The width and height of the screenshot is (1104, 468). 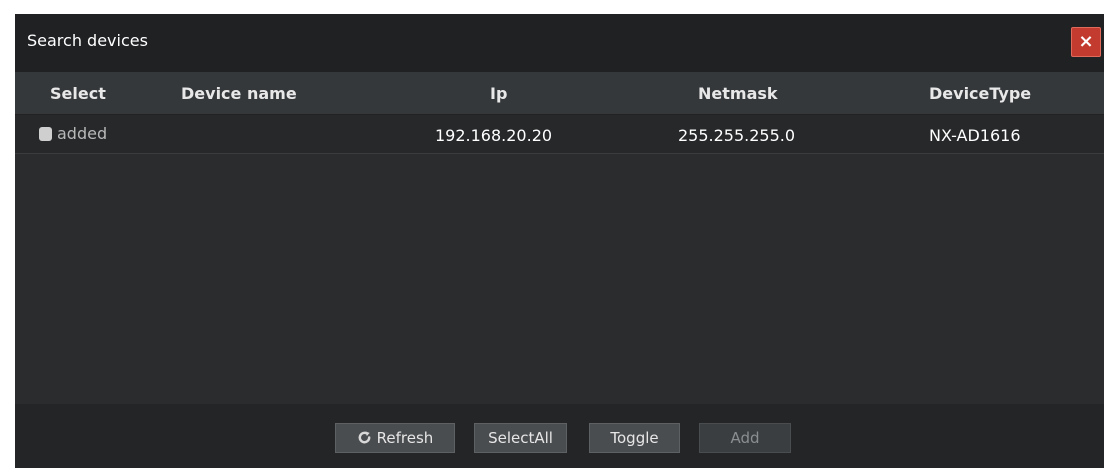 I want to click on select-all-button: SelectAll, so click(x=520, y=438).